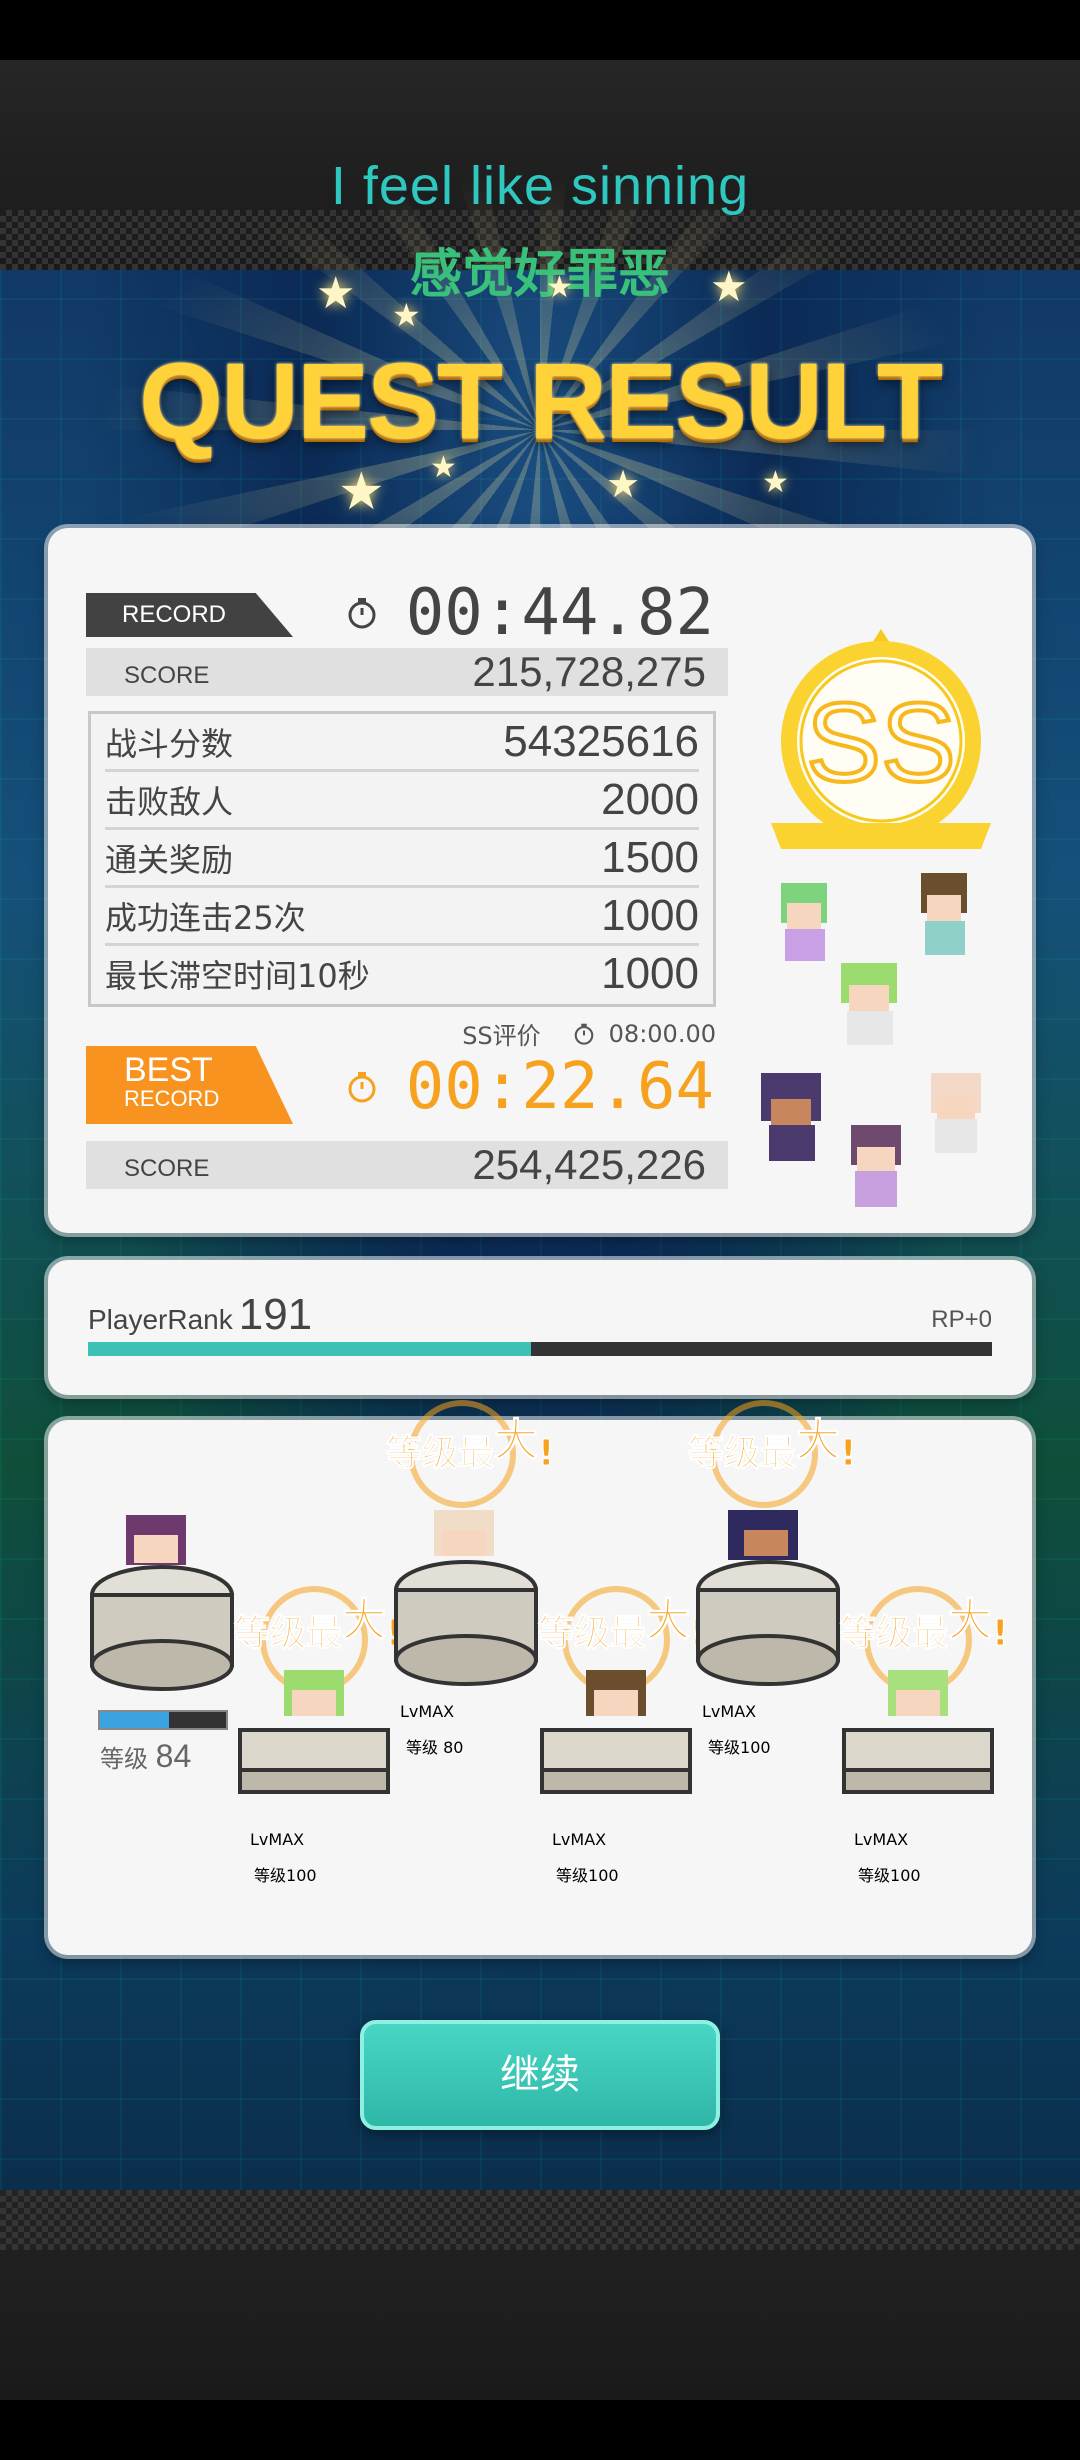 The width and height of the screenshot is (1080, 2460). Describe the element at coordinates (559, 613) in the screenshot. I see `record-time: 00:44.82` at that location.